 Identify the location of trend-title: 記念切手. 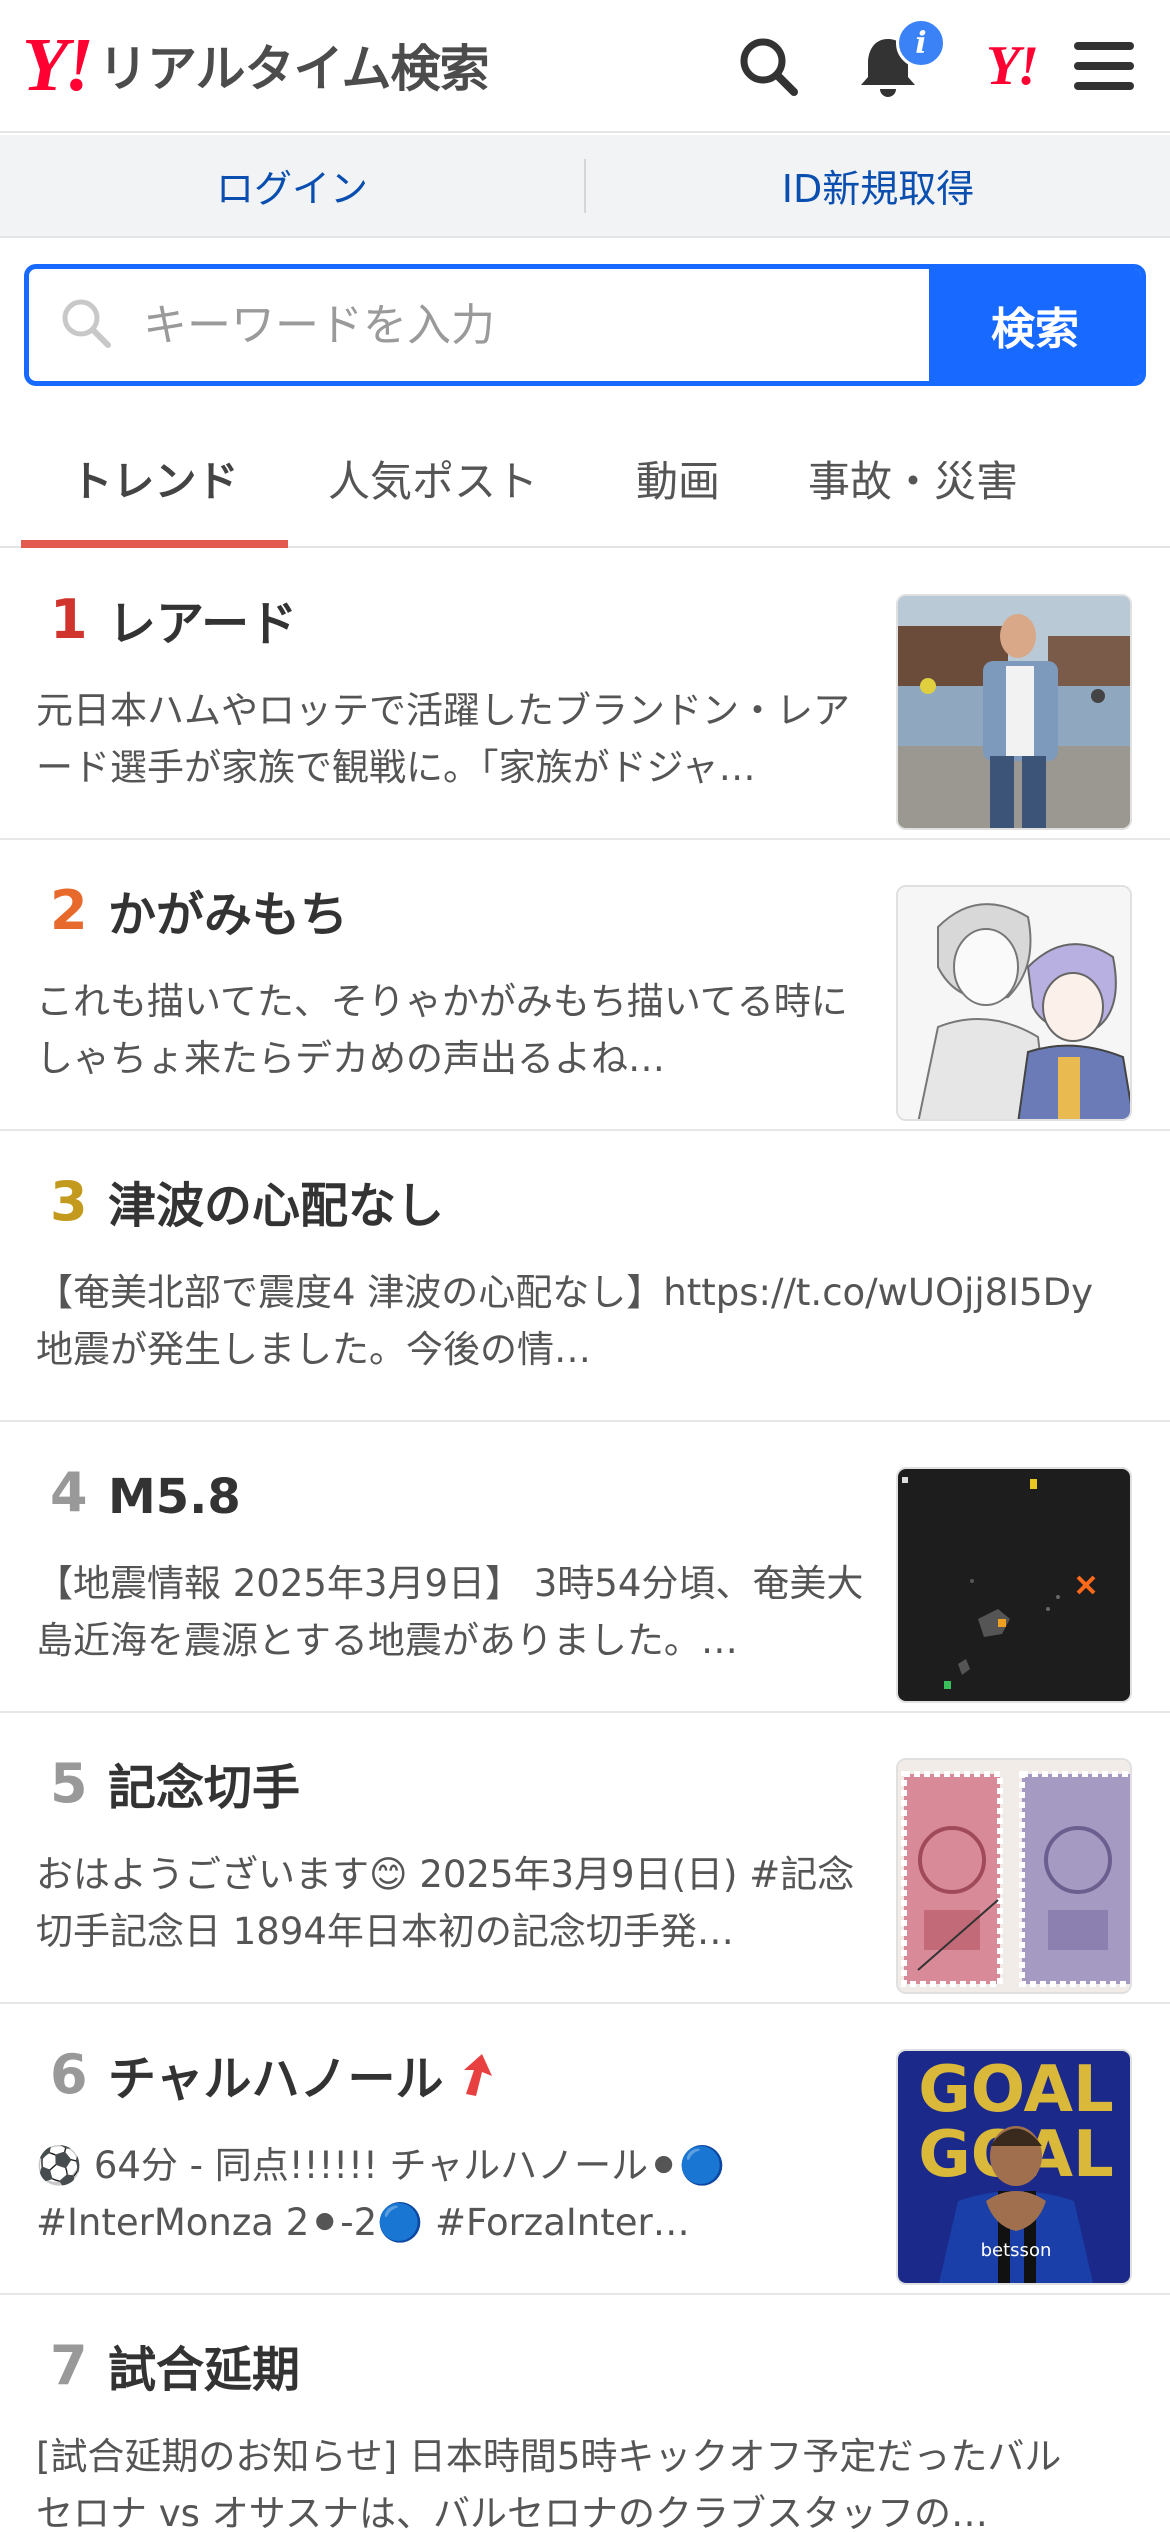
(204, 1788).